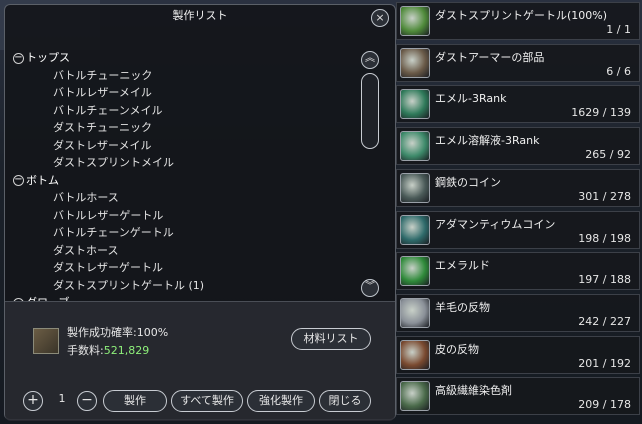 The height and width of the screenshot is (424, 642). What do you see at coordinates (604, 238) in the screenshot?
I see `material-count: 198 / 198` at bounding box center [604, 238].